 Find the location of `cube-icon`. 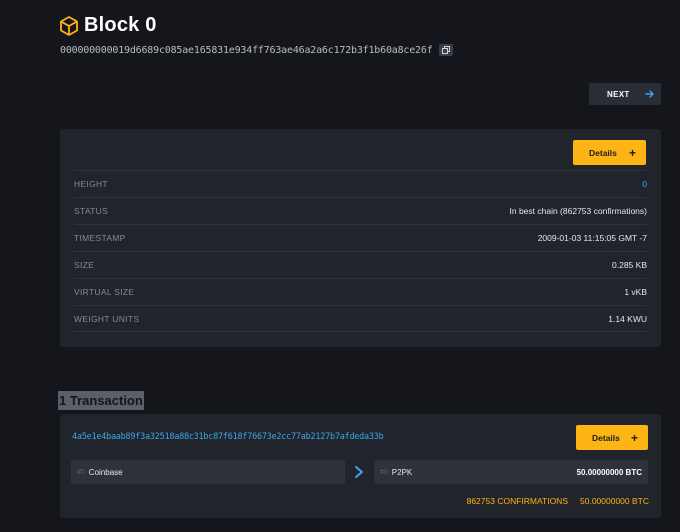

cube-icon is located at coordinates (69, 25).